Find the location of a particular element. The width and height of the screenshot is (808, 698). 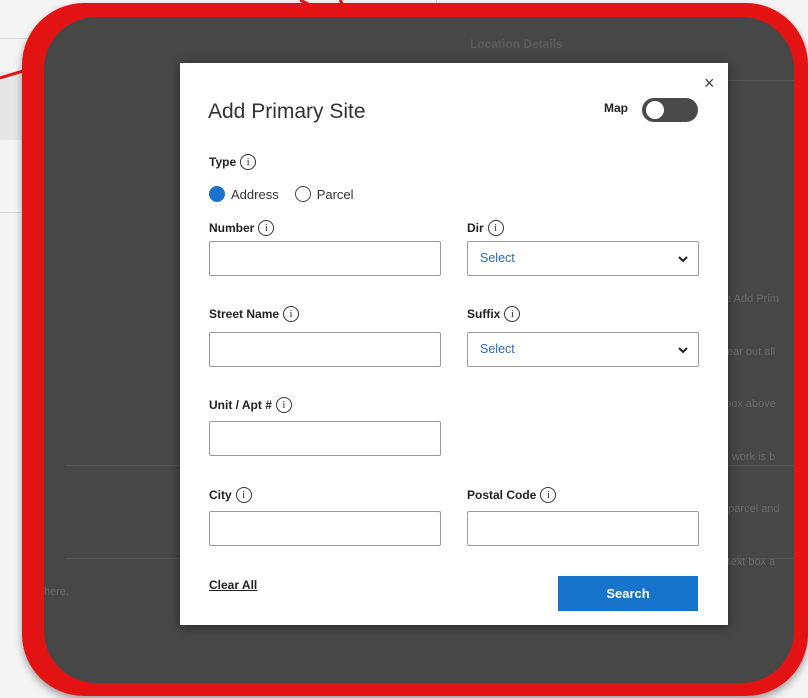

postal-code-label-text: Postal Code is located at coordinates (502, 495).